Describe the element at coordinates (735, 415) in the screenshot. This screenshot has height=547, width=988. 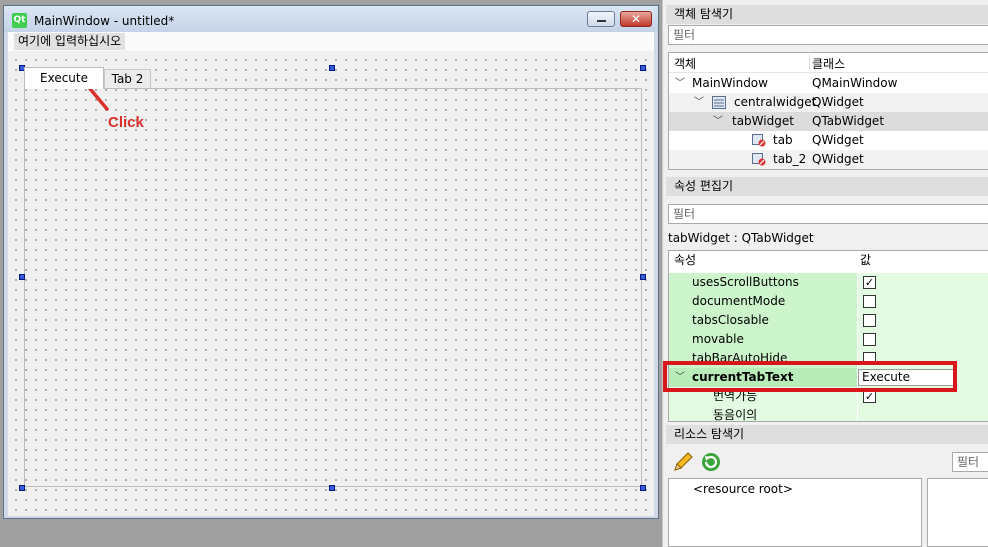
I see `property-name: 동음이의` at that location.